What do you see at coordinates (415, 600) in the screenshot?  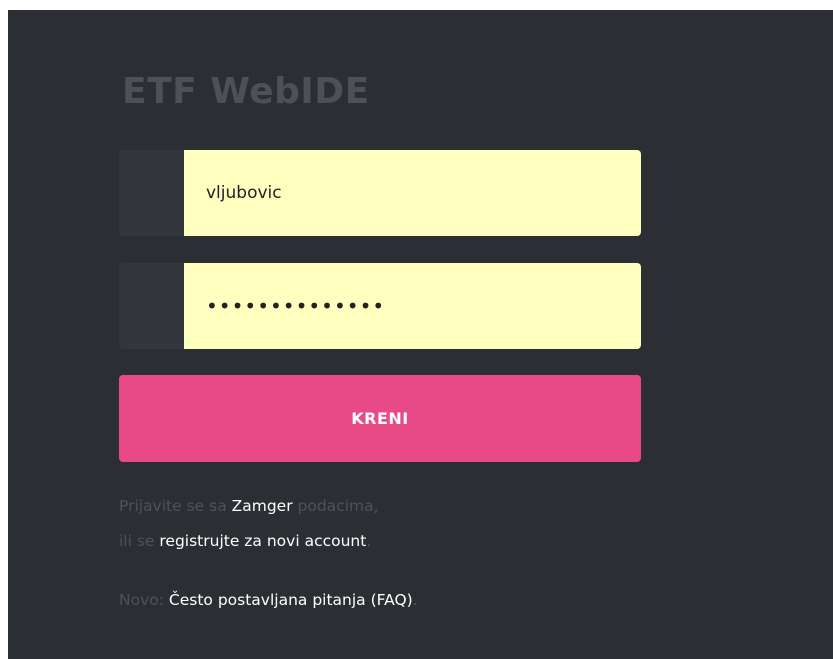 I see `faq-info-suffix: .` at bounding box center [415, 600].